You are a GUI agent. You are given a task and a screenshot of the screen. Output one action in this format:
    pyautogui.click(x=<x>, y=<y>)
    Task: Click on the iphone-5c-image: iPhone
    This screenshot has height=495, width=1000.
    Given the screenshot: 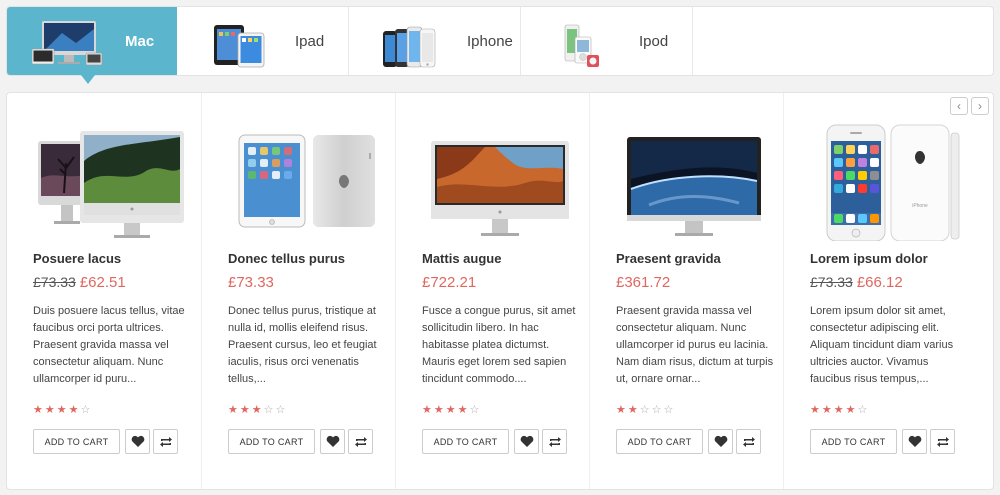 What is the action you would take?
    pyautogui.click(x=888, y=182)
    